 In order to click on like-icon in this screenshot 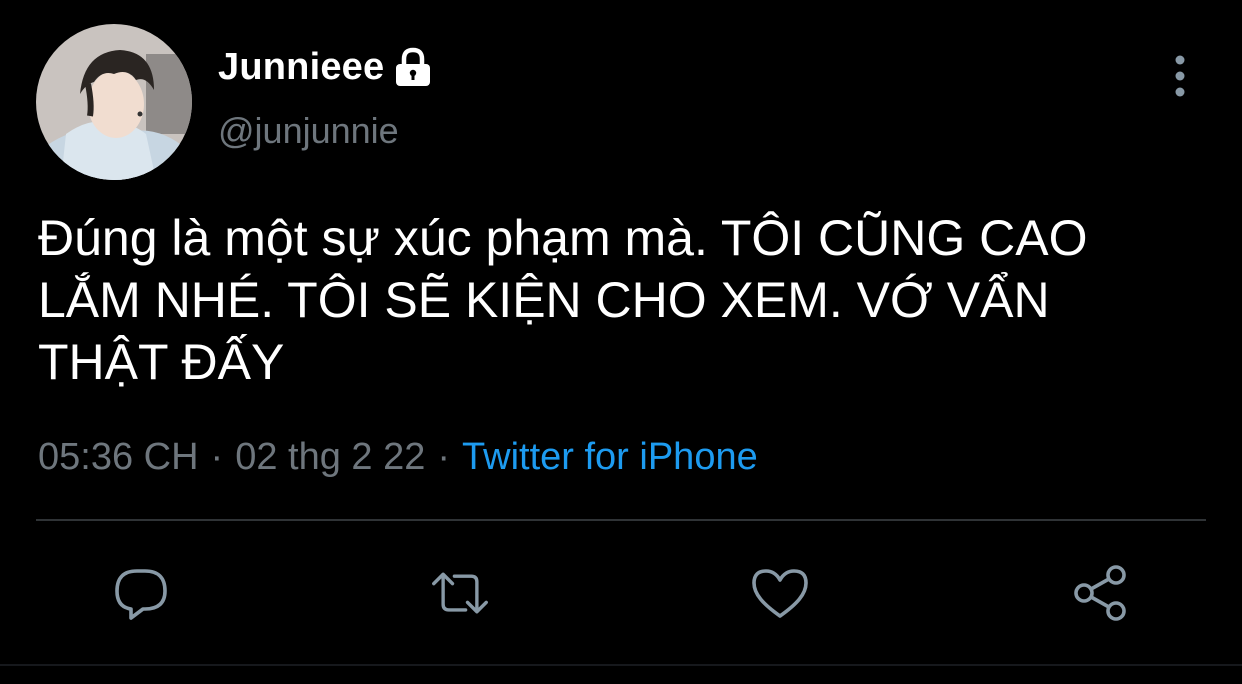, I will do `click(780, 593)`.